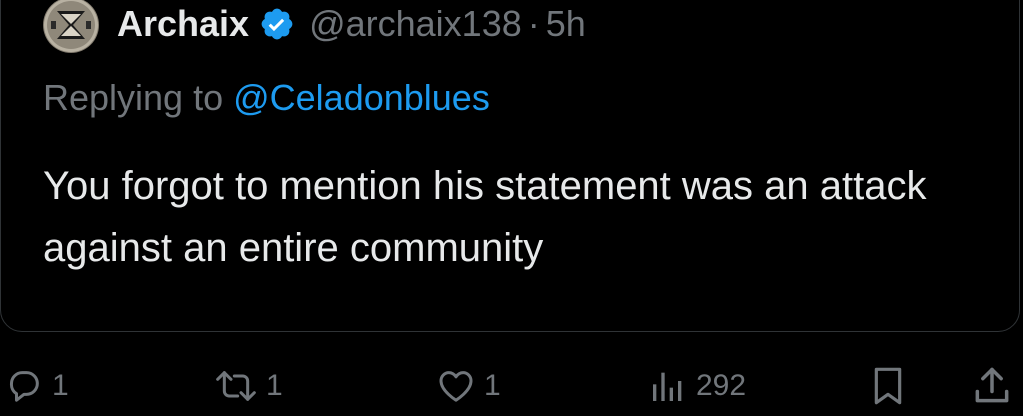 The width and height of the screenshot is (1023, 416). I want to click on share-button, so click(992, 386).